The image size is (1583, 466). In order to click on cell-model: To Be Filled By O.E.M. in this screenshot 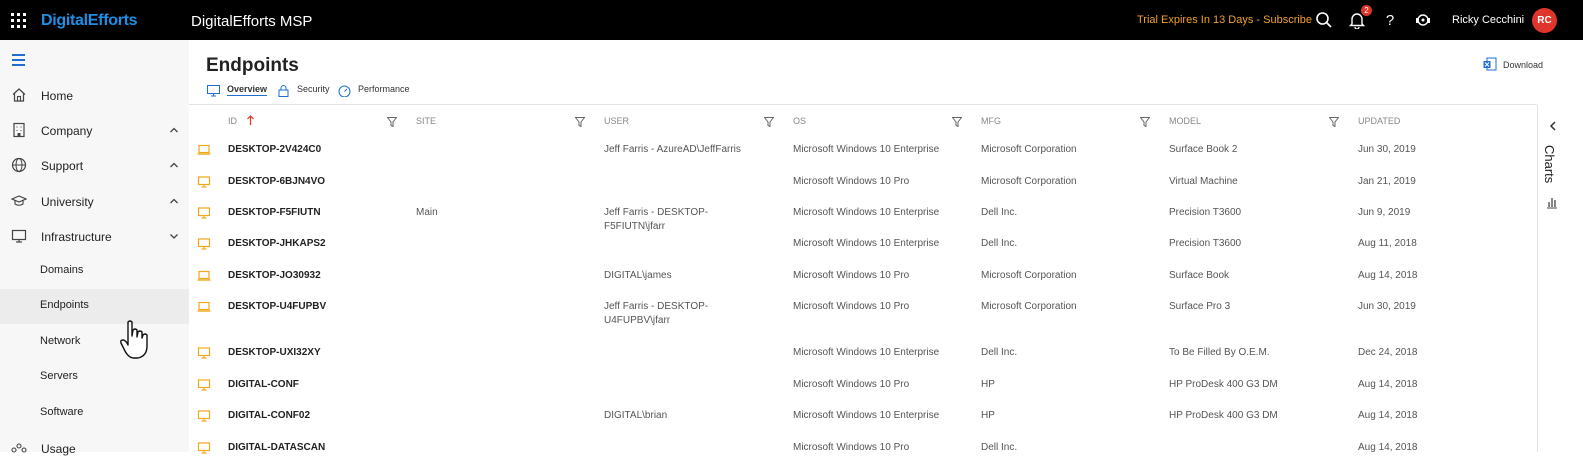, I will do `click(1219, 352)`.